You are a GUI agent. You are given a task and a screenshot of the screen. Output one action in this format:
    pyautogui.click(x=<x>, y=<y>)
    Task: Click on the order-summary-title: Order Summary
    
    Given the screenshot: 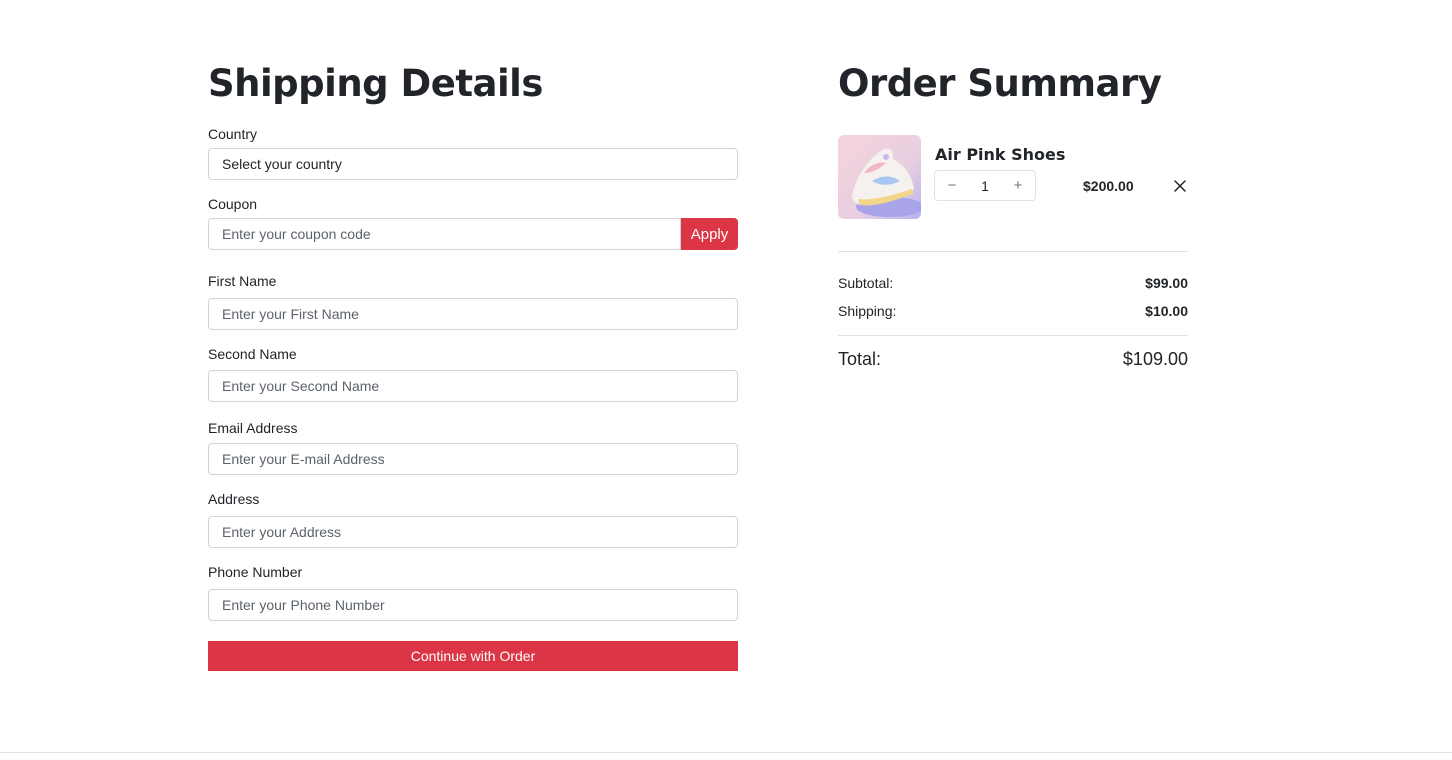 What is the action you would take?
    pyautogui.click(x=1000, y=83)
    